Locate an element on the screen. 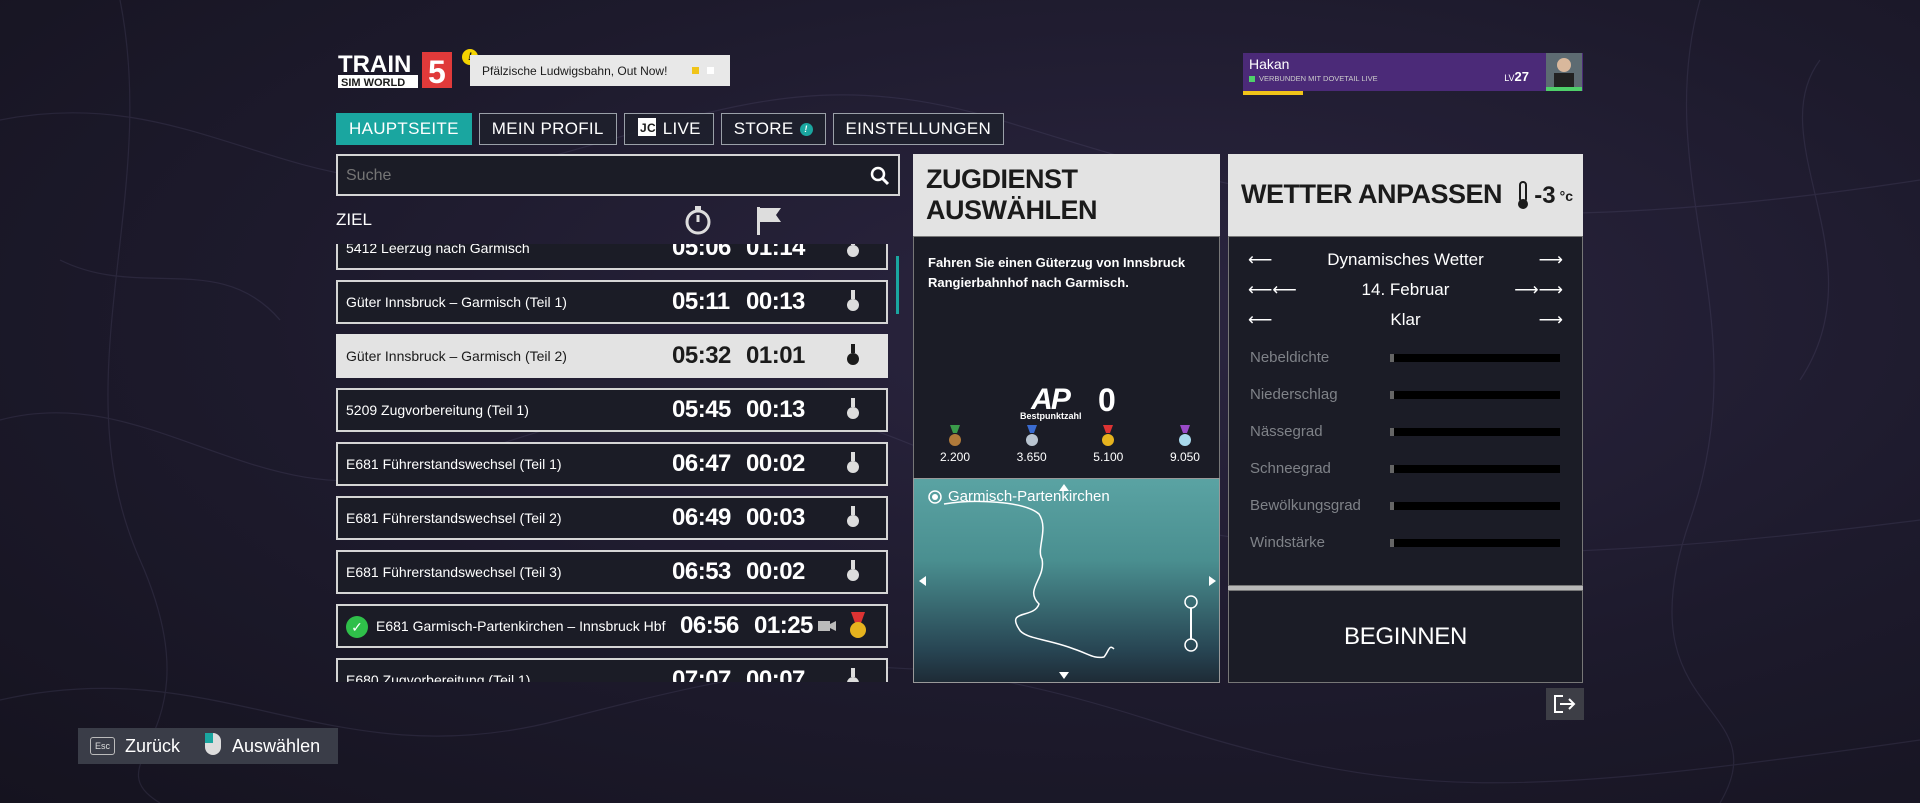 The width and height of the screenshot is (1920, 803). slider-label: Niederschlag is located at coordinates (1294, 394).